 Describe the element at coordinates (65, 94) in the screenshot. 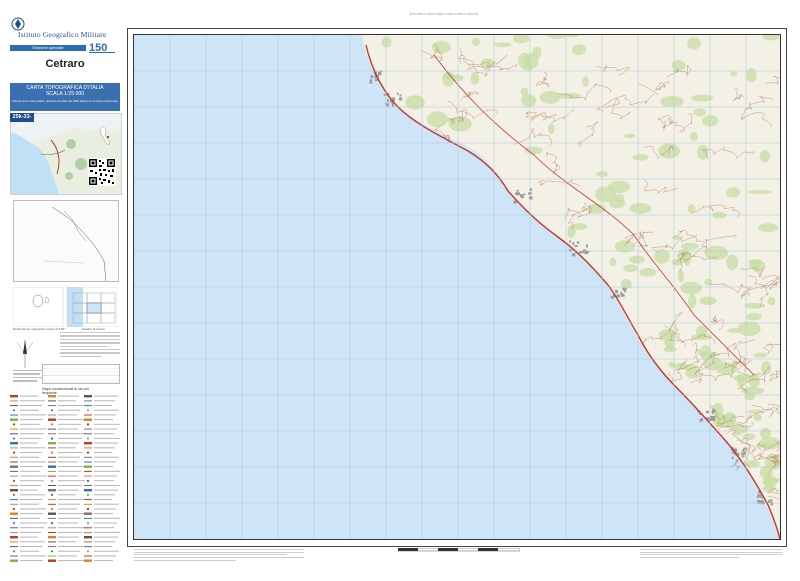

I see `scale-label: SCALA 1:25 000` at that location.